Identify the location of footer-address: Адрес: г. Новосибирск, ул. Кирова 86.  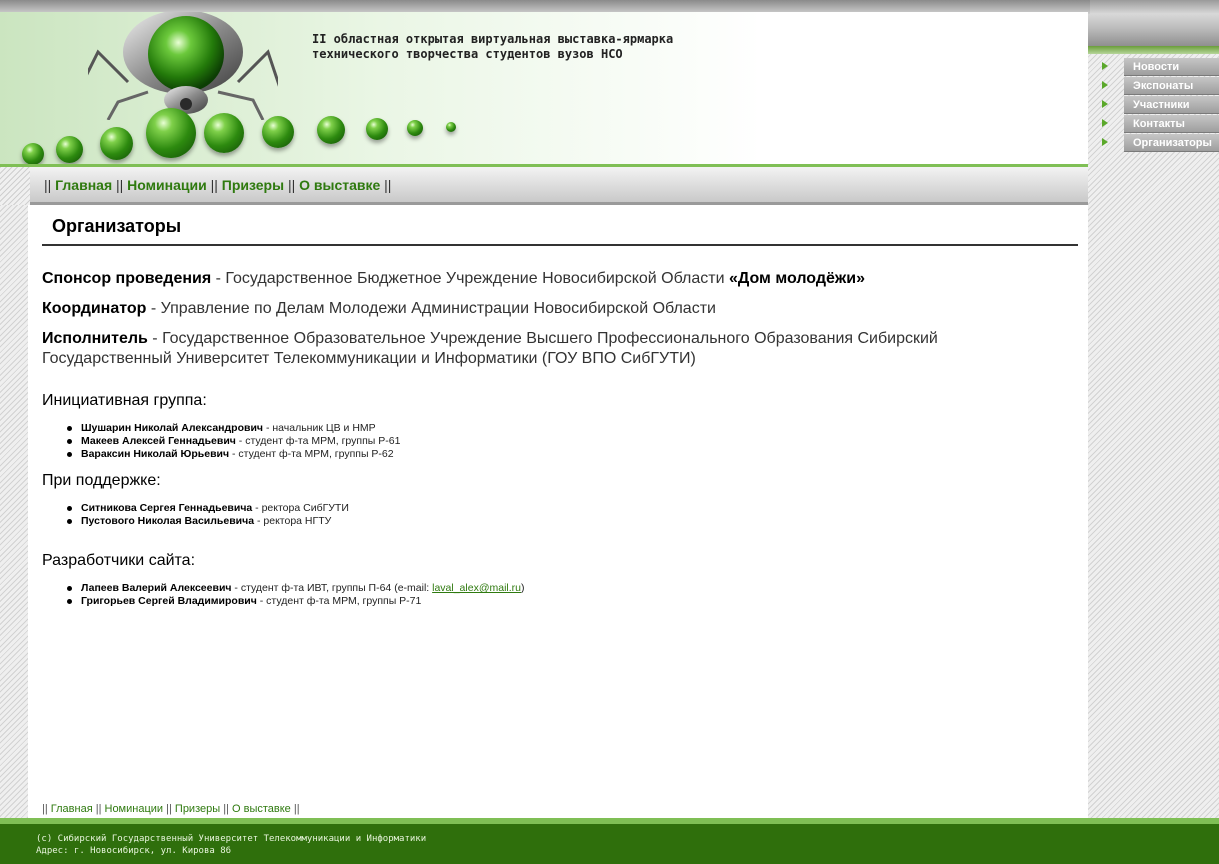
(134, 851).